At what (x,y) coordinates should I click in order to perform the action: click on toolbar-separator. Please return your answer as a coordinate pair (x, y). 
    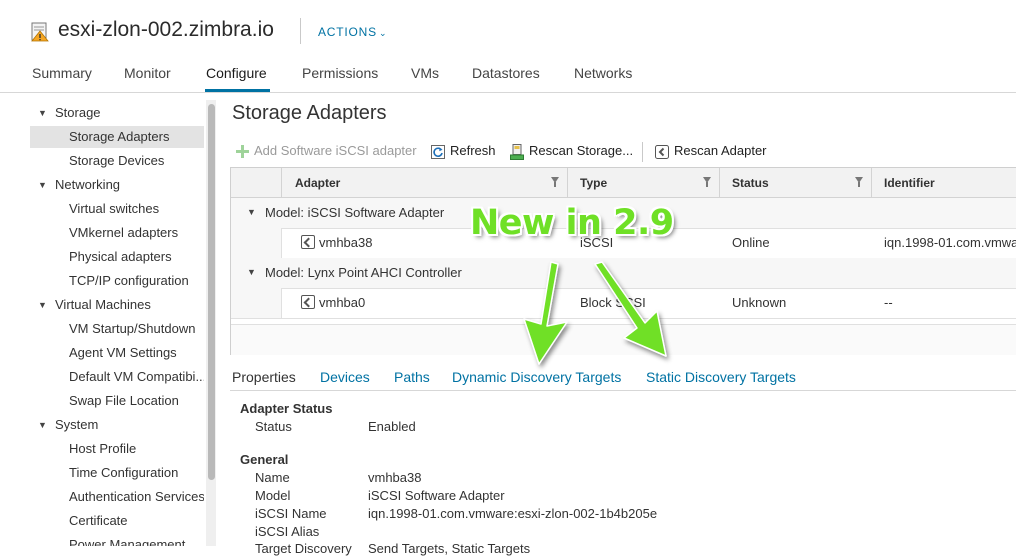
    Looking at the image, I should click on (642, 152).